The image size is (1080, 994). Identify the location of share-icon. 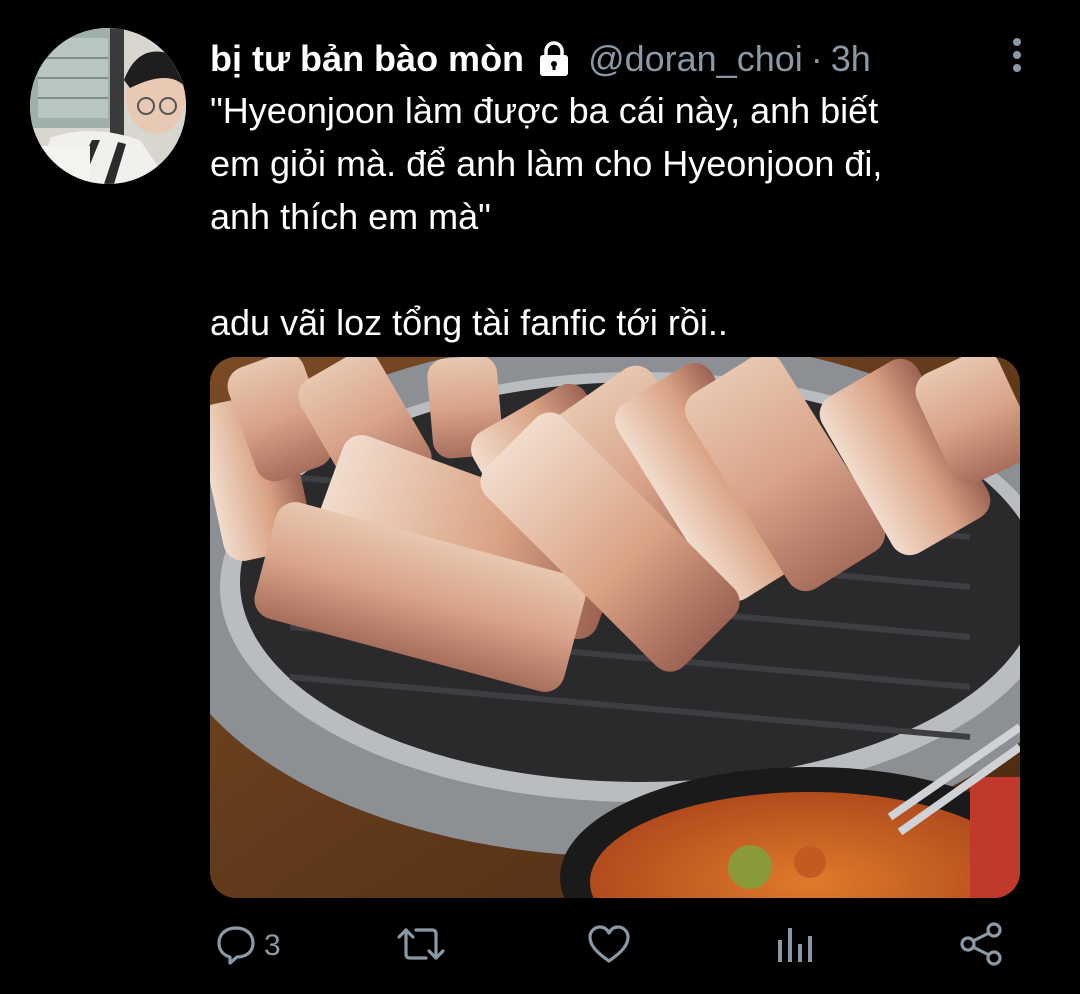
(981, 946).